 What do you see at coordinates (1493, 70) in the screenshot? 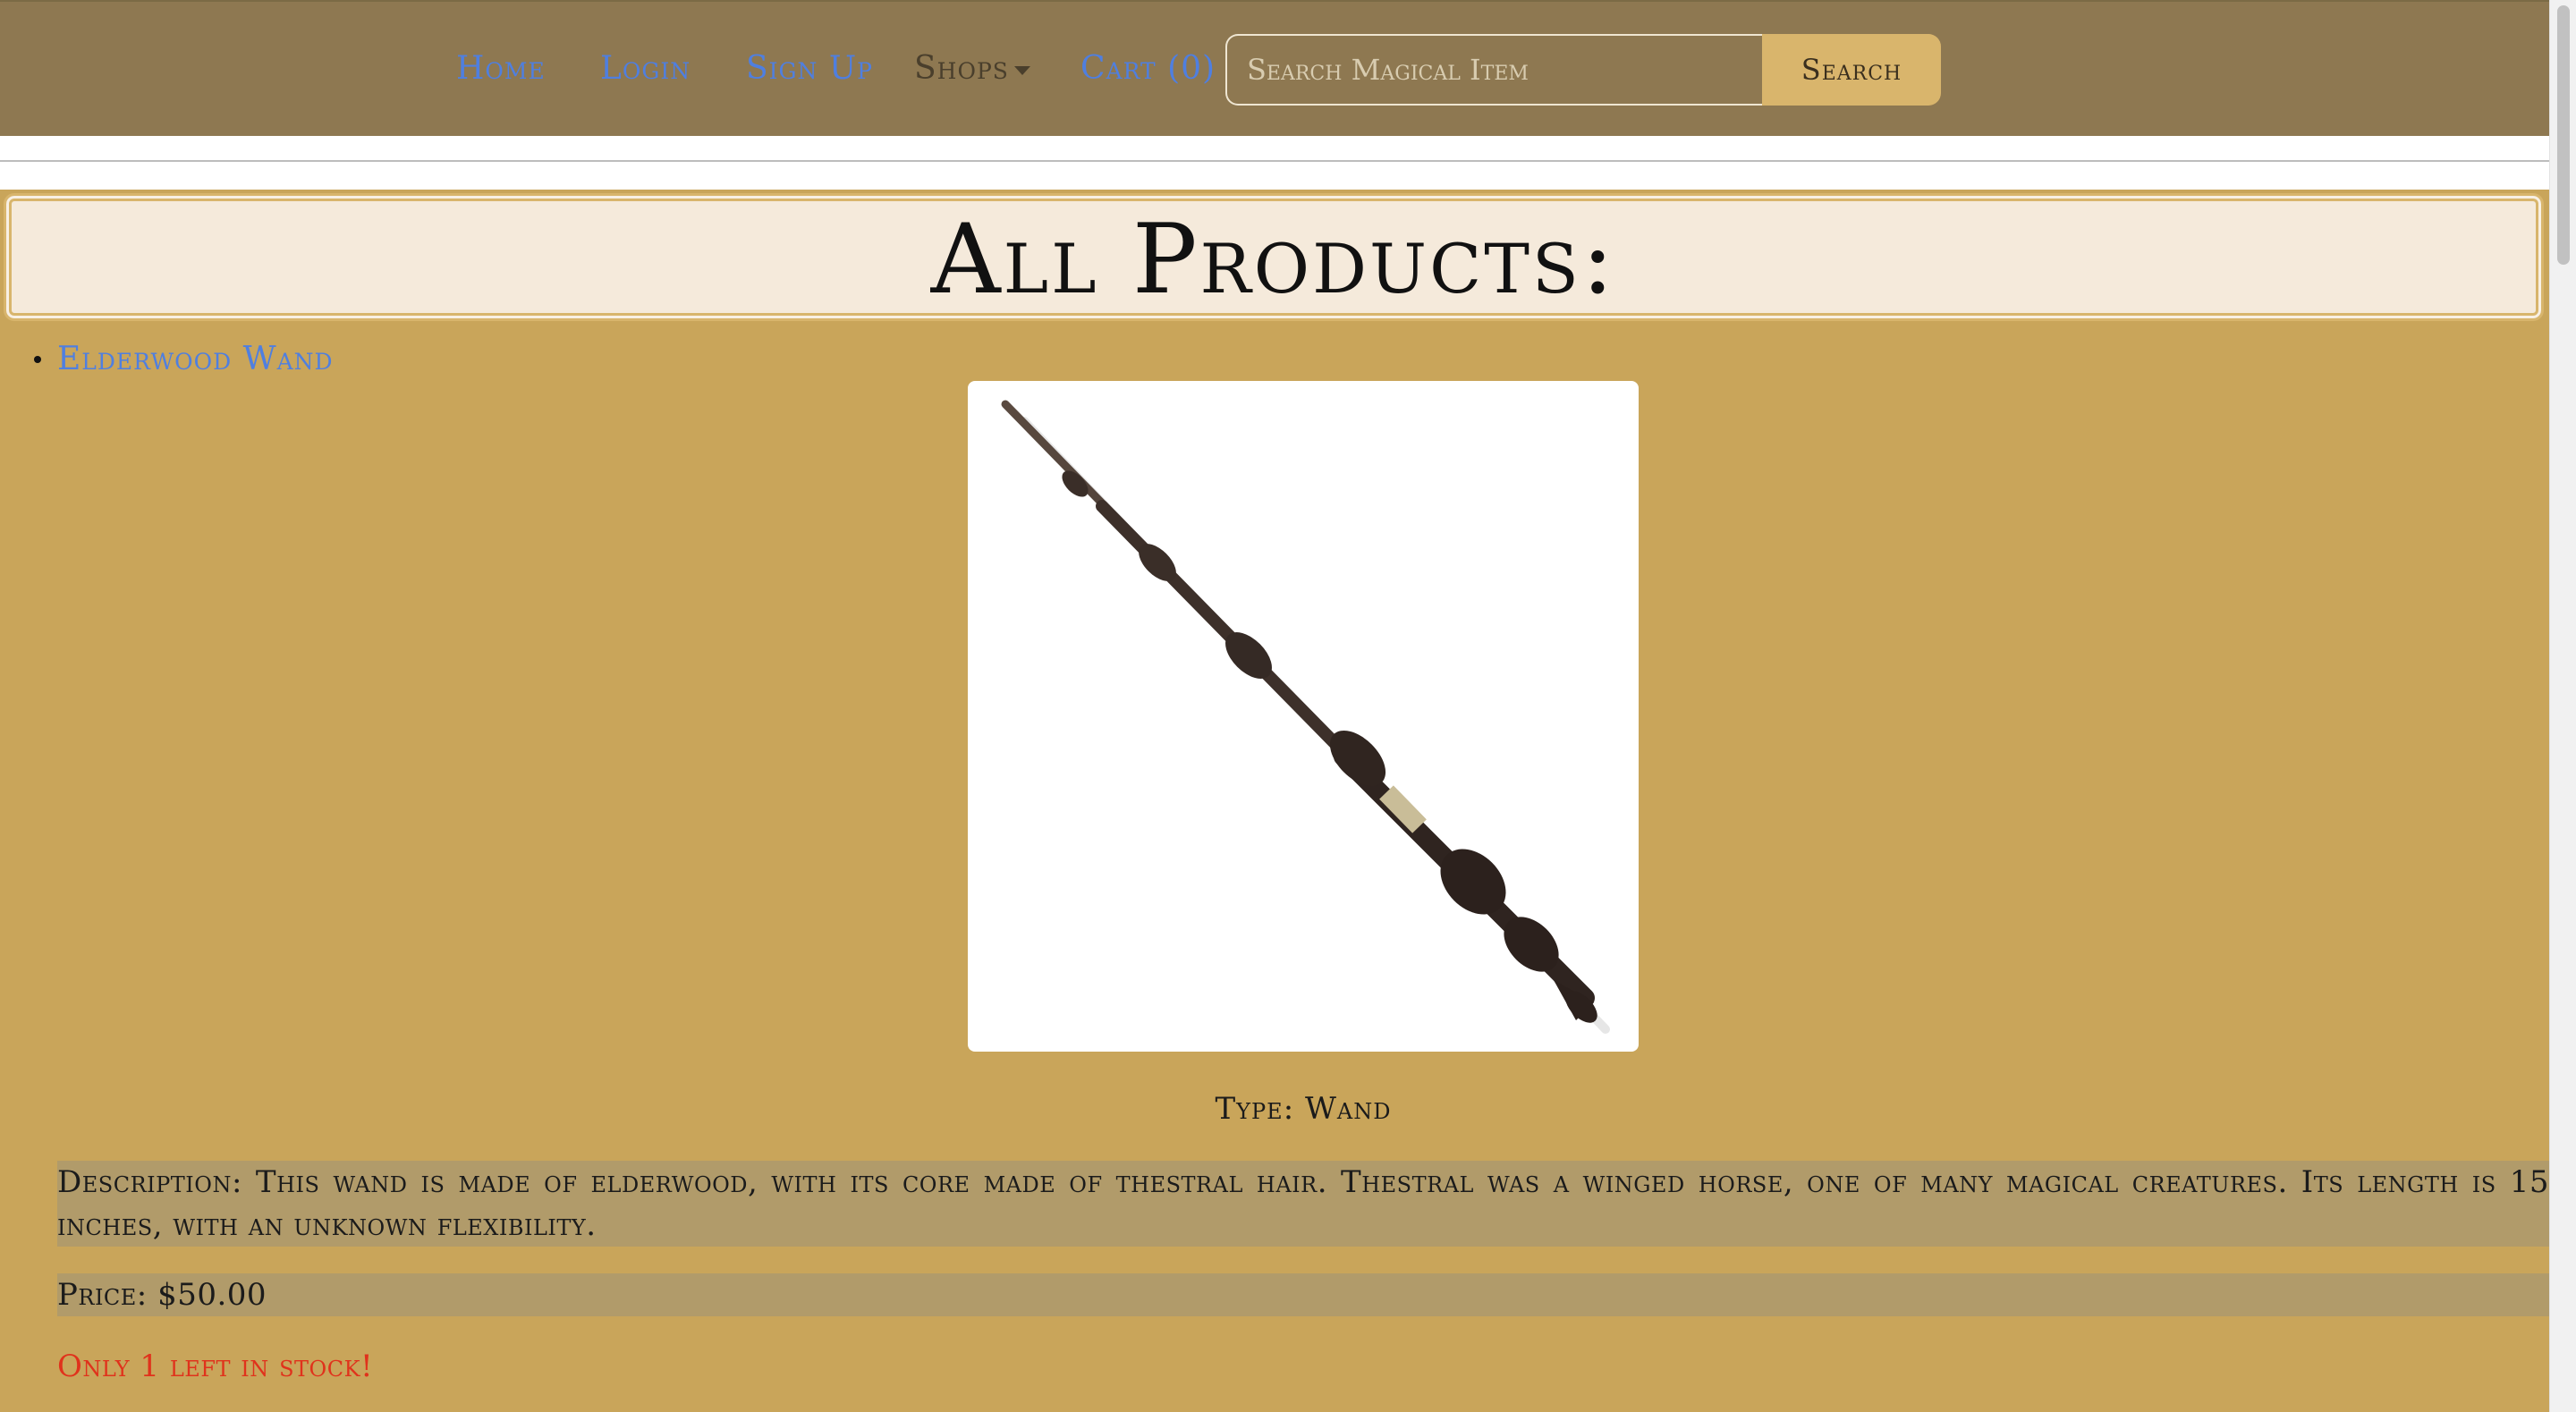
I see `search-input` at bounding box center [1493, 70].